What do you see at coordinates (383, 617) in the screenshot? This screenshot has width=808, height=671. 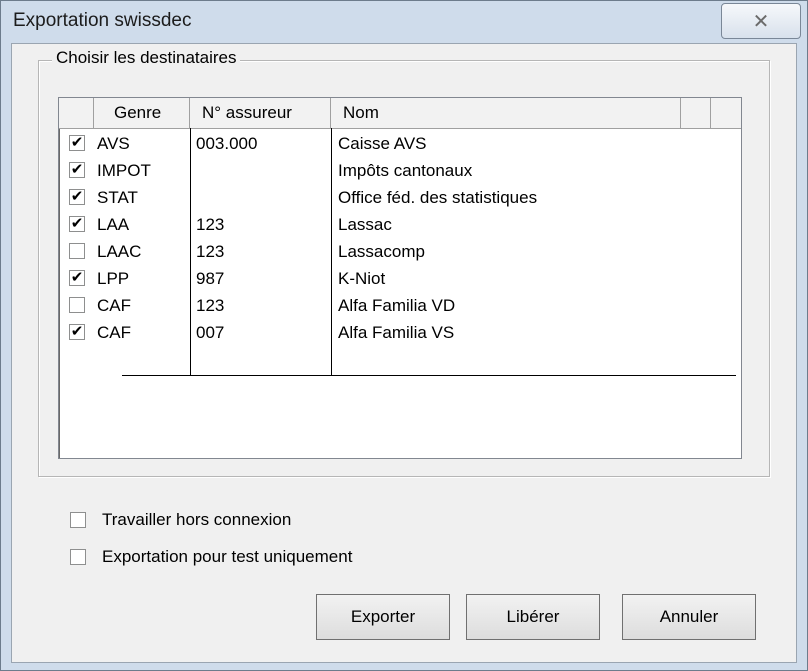 I see `export-button: Exporter` at bounding box center [383, 617].